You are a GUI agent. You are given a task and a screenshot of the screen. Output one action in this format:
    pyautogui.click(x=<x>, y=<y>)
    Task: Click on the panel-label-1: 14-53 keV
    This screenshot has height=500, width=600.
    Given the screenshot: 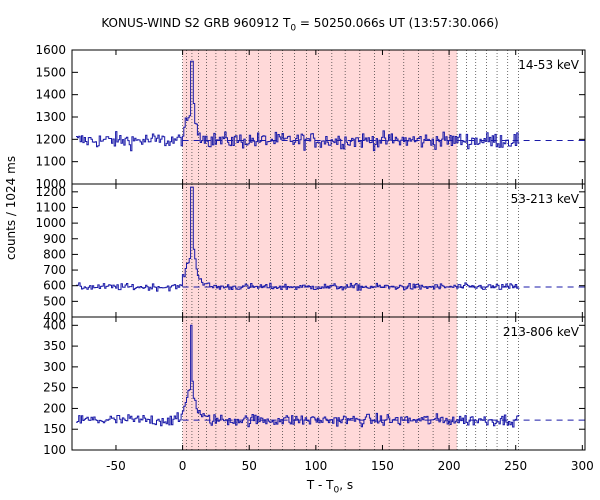 What is the action you would take?
    pyautogui.click(x=549, y=65)
    